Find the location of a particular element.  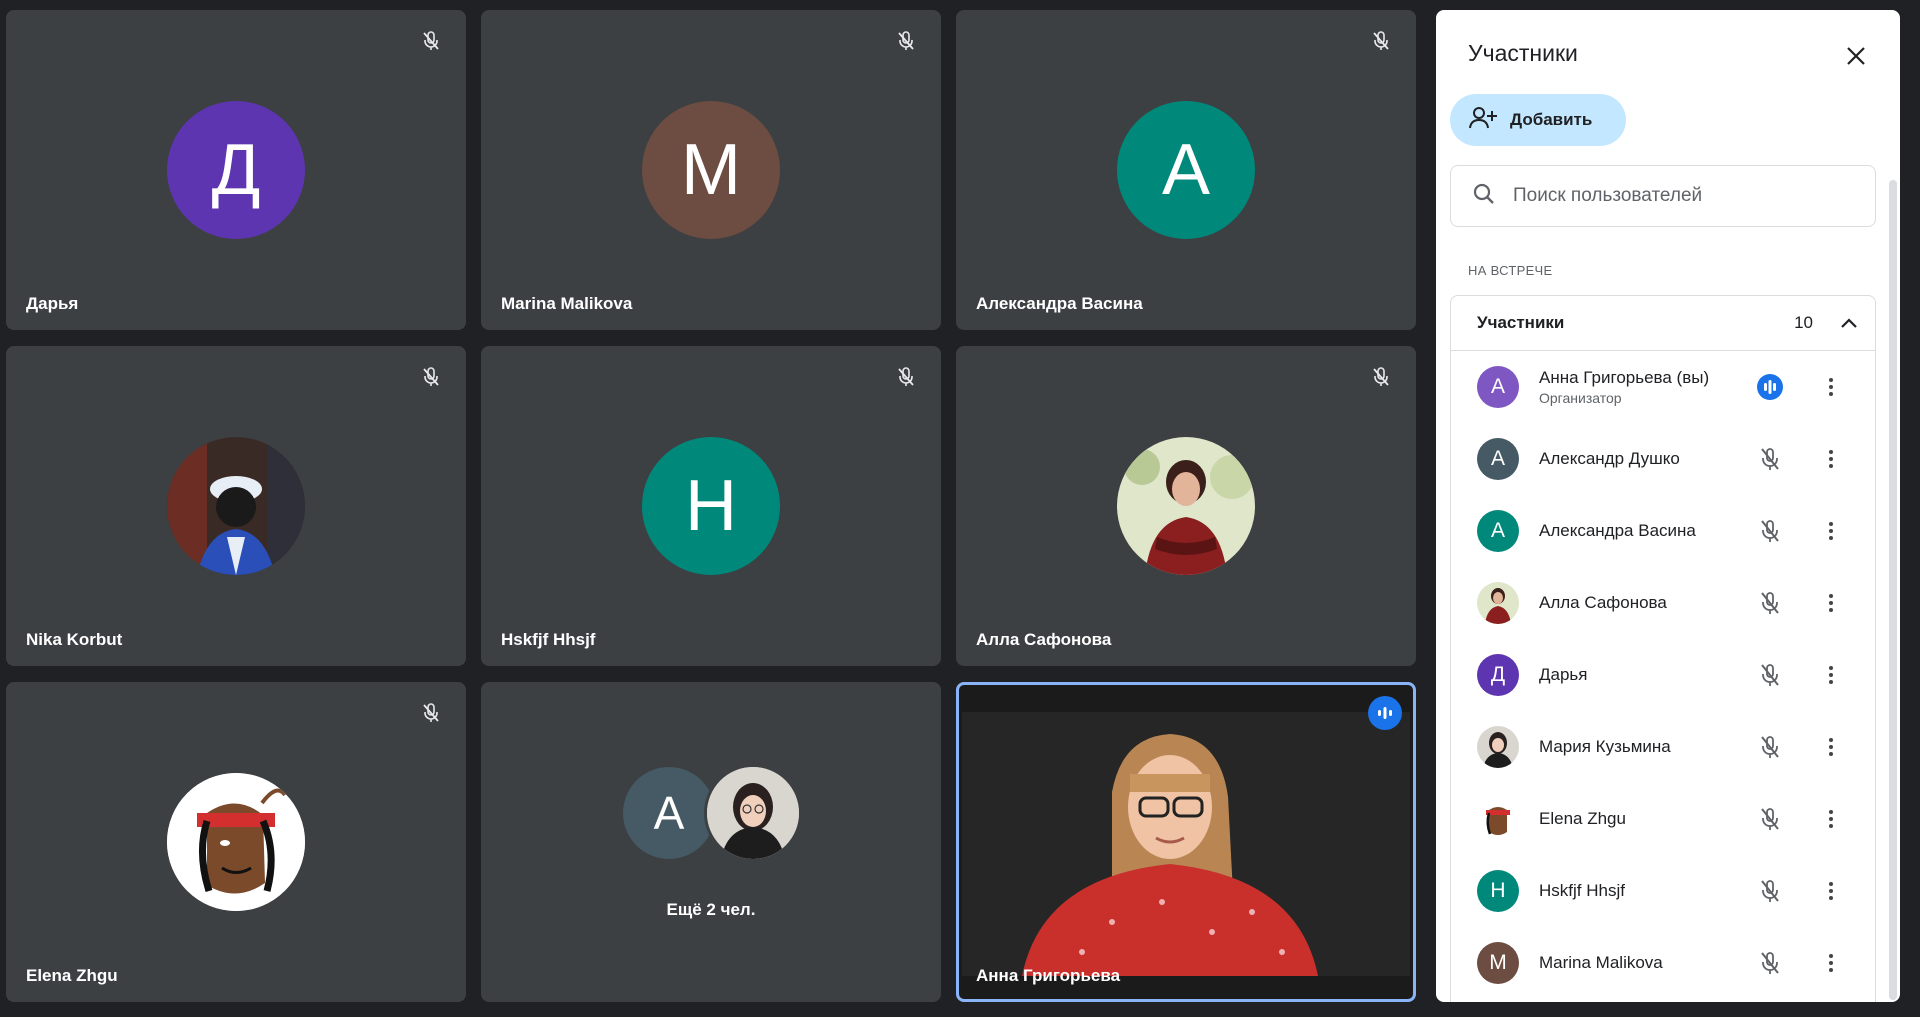

section-label: НА ВСТРЕЧЕ is located at coordinates (1510, 270).